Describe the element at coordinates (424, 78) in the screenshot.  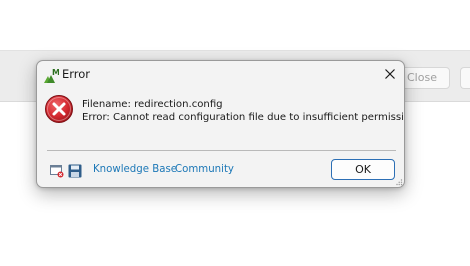
I see `background-close-button: Close` at that location.